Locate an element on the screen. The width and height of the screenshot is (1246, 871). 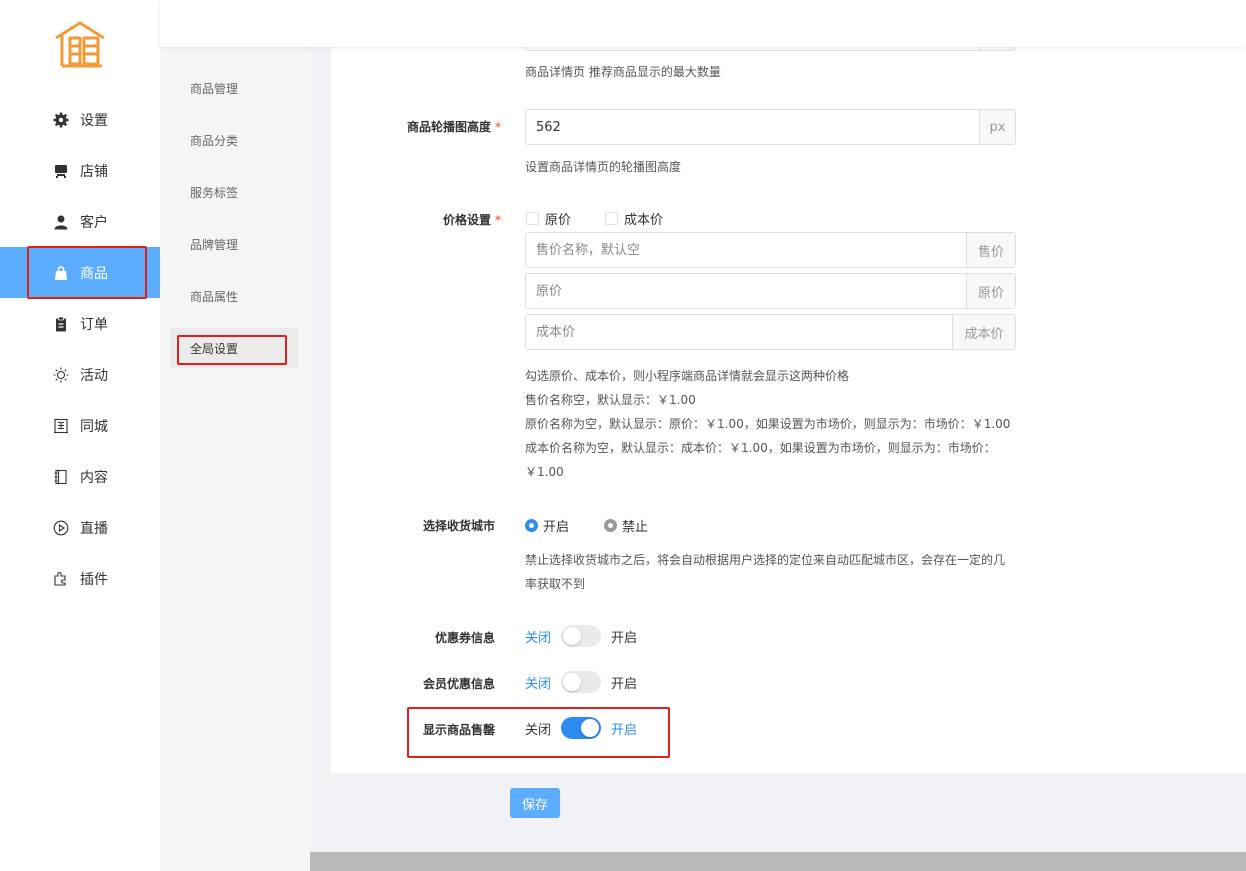
bottom-bar is located at coordinates (778, 861).